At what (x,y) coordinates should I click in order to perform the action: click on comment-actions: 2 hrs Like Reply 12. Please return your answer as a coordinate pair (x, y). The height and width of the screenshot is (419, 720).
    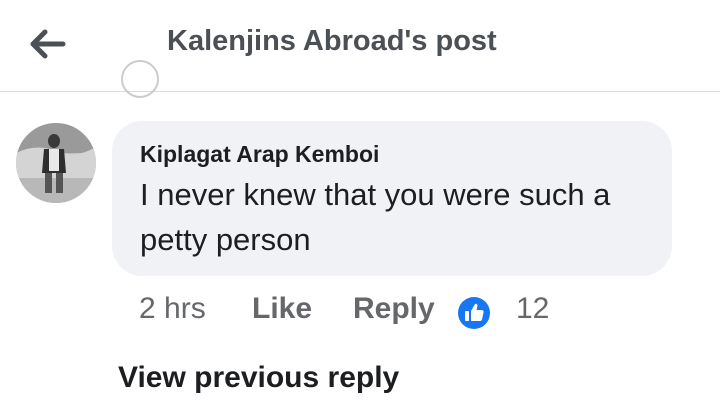
    Looking at the image, I should click on (419, 313).